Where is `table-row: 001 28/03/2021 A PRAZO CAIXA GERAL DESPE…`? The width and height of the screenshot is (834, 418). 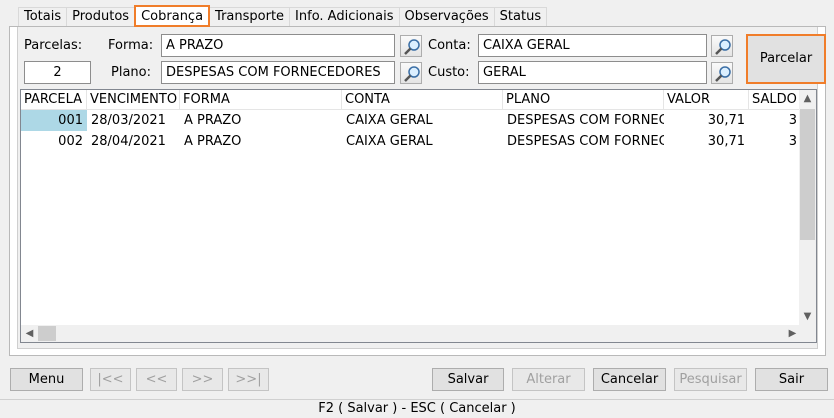
table-row: 001 28/03/2021 A PRAZO CAIXA GERAL DESPE… is located at coordinates (411, 120).